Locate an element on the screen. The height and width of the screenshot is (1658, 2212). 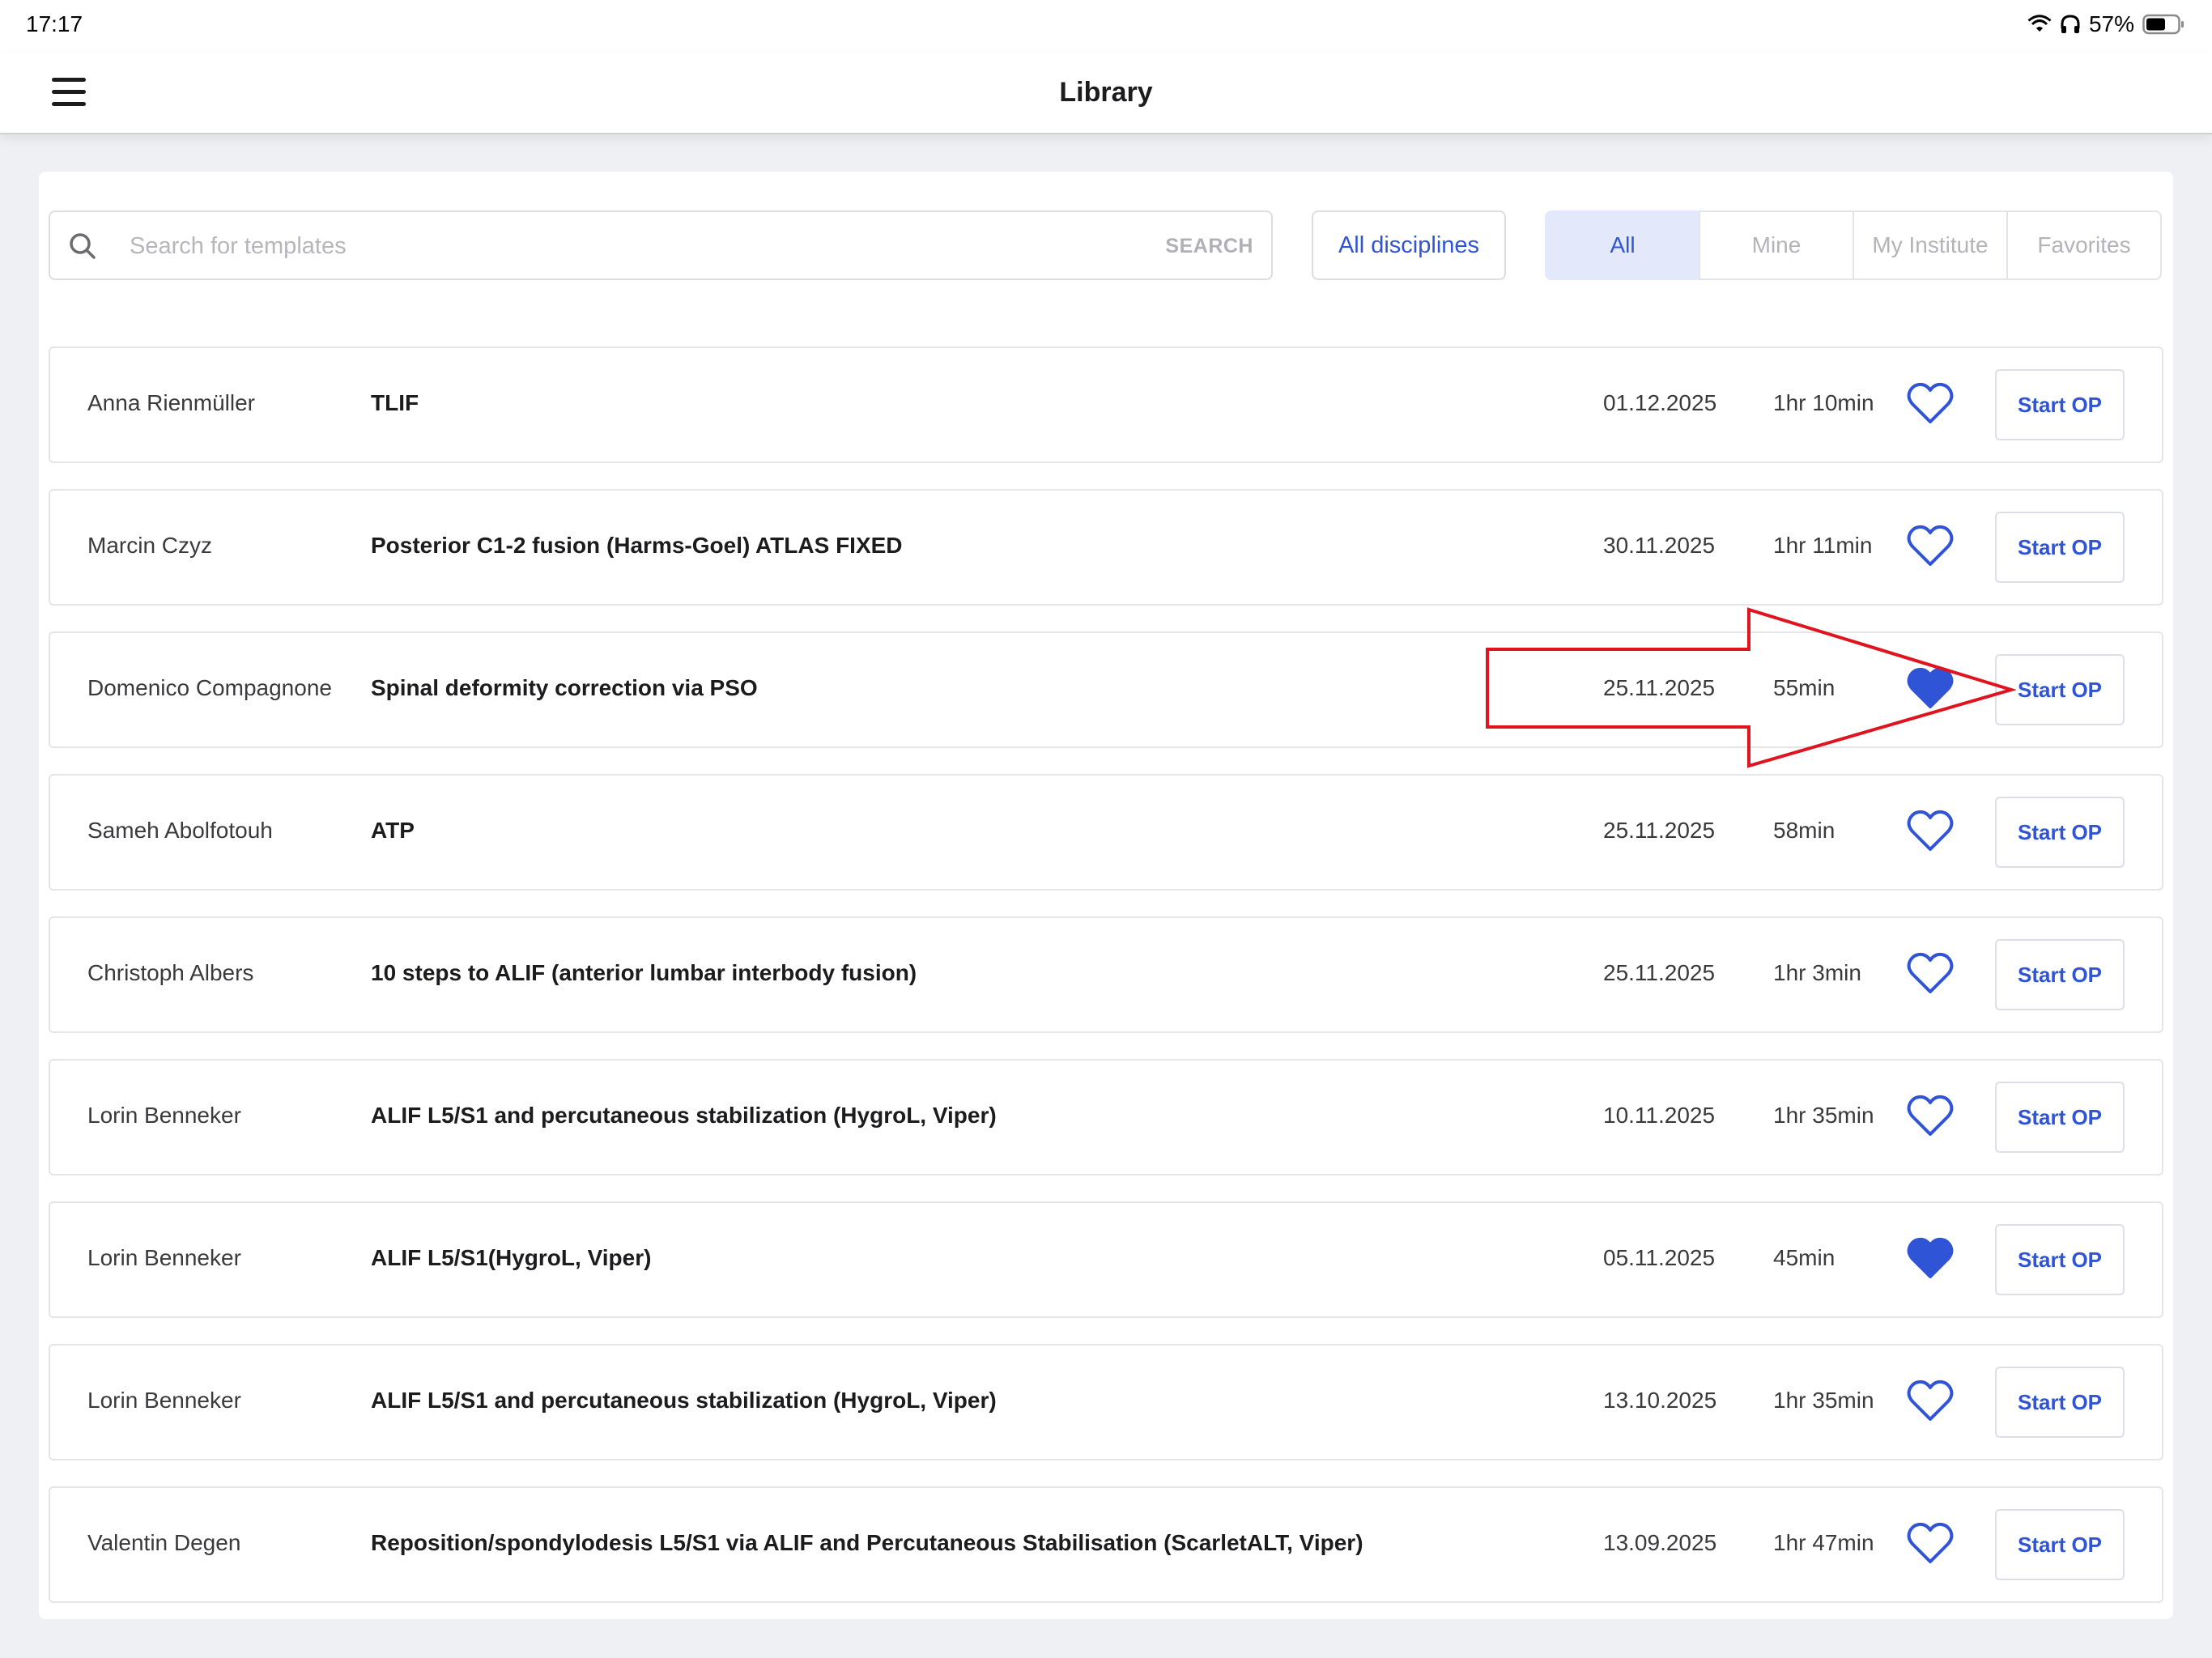
row-date: 13.10.2025 is located at coordinates (1660, 1400).